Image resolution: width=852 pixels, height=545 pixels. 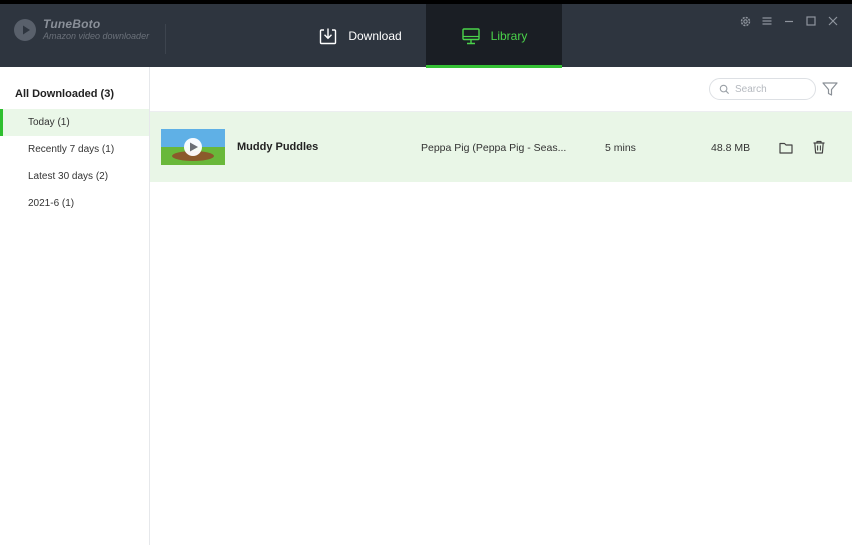 What do you see at coordinates (375, 35) in the screenshot?
I see `tab-download-label: Download` at bounding box center [375, 35].